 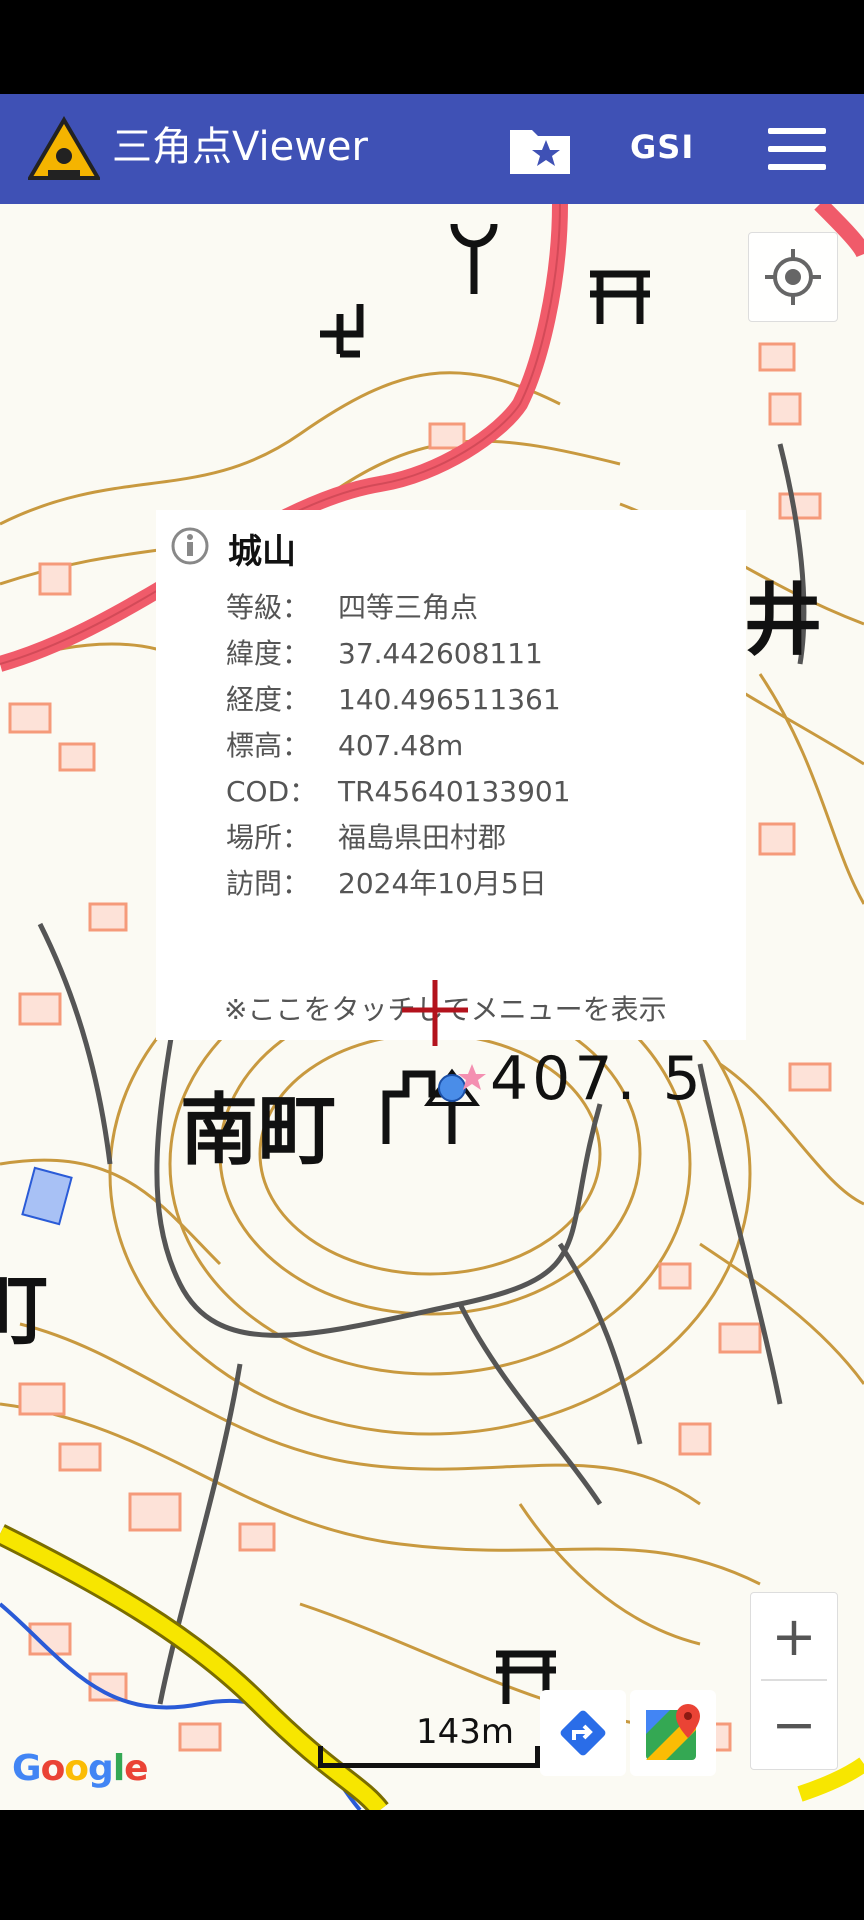 I want to click on google-maps-icon, so click(x=673, y=1732).